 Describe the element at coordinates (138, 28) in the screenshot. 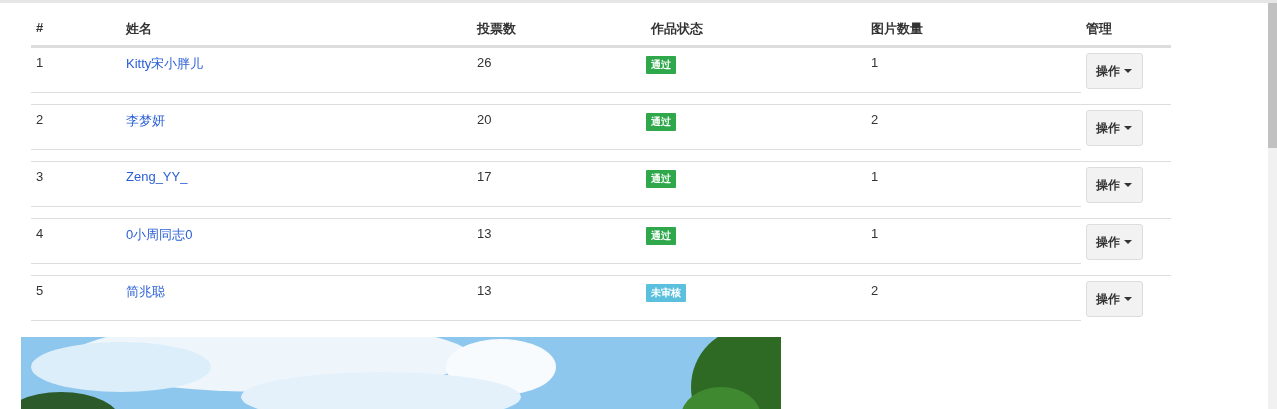

I see `column-header: 姓名` at that location.